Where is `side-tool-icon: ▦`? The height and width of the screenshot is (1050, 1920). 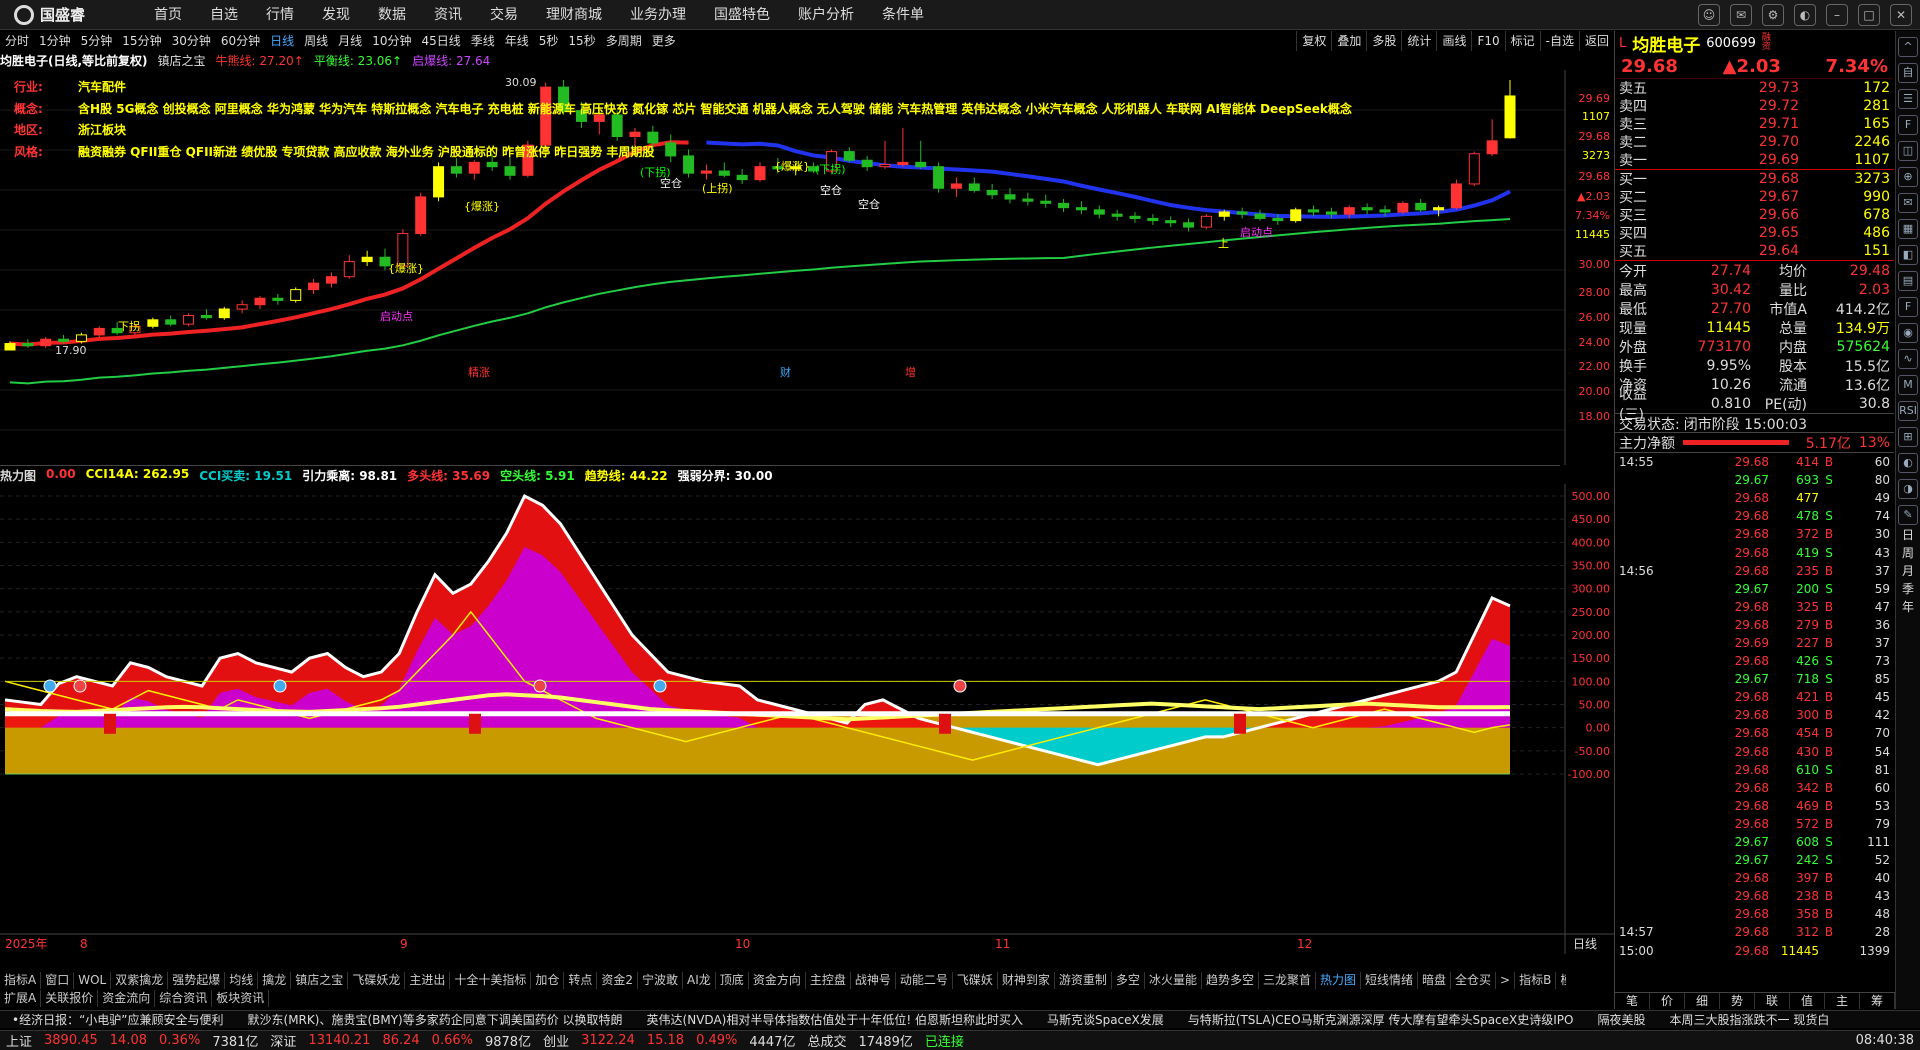
side-tool-icon: ▦ is located at coordinates (1908, 229).